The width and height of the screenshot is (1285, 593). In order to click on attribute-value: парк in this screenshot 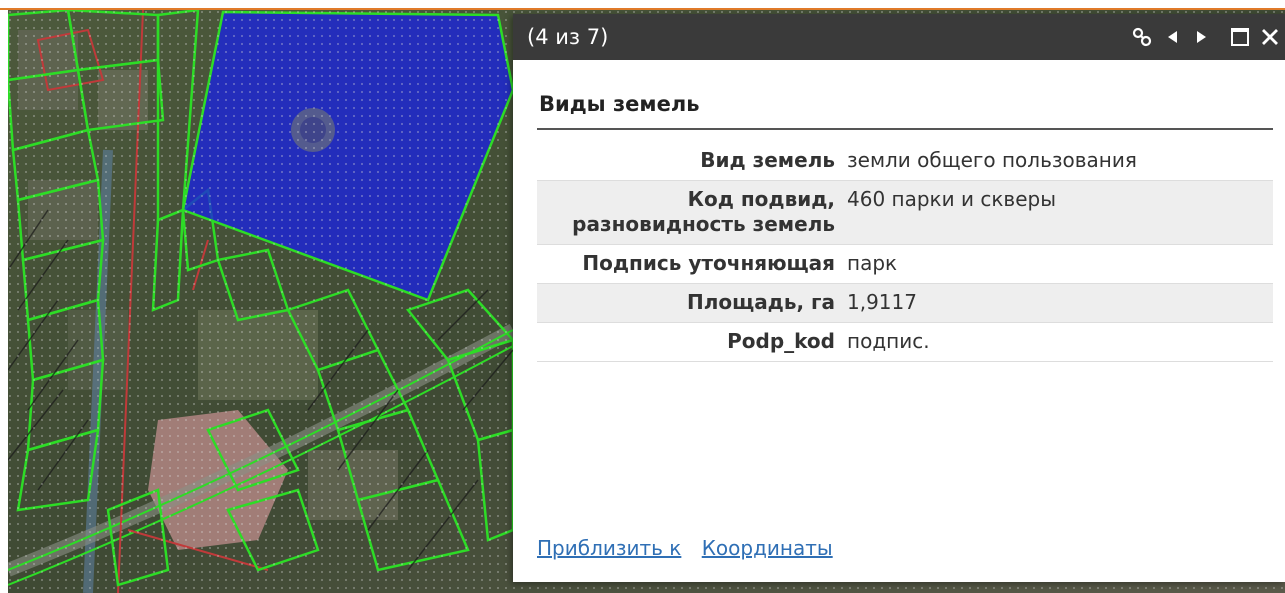, I will do `click(872, 263)`.